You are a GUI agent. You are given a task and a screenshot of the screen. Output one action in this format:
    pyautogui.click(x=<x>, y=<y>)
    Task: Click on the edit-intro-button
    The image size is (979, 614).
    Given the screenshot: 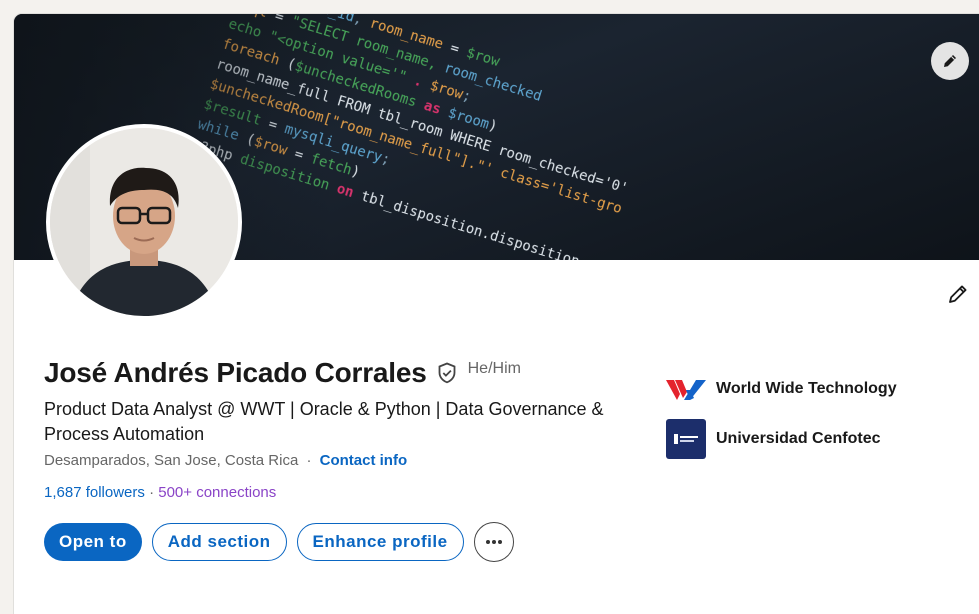 What is the action you would take?
    pyautogui.click(x=958, y=294)
    